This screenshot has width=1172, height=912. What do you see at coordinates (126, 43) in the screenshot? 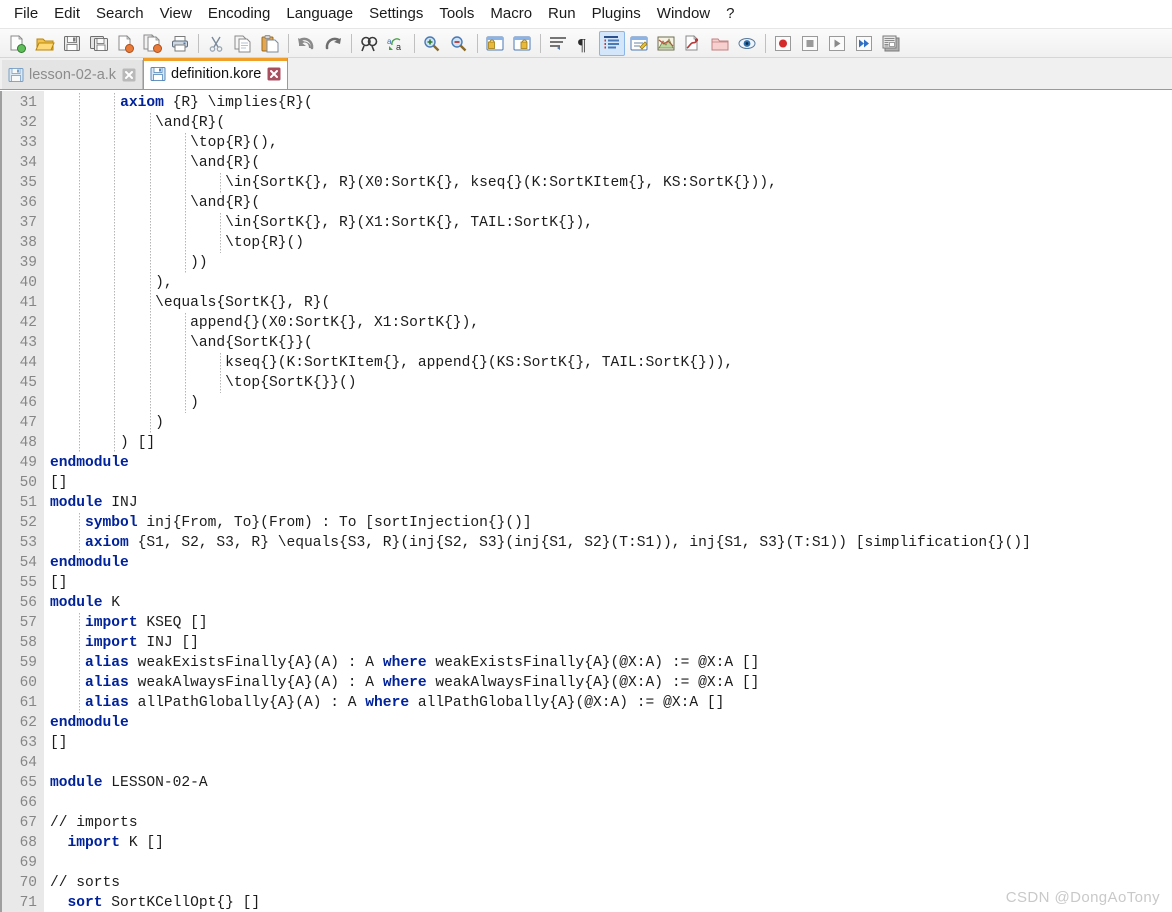
I see `toolbar-button-close-file` at bounding box center [126, 43].